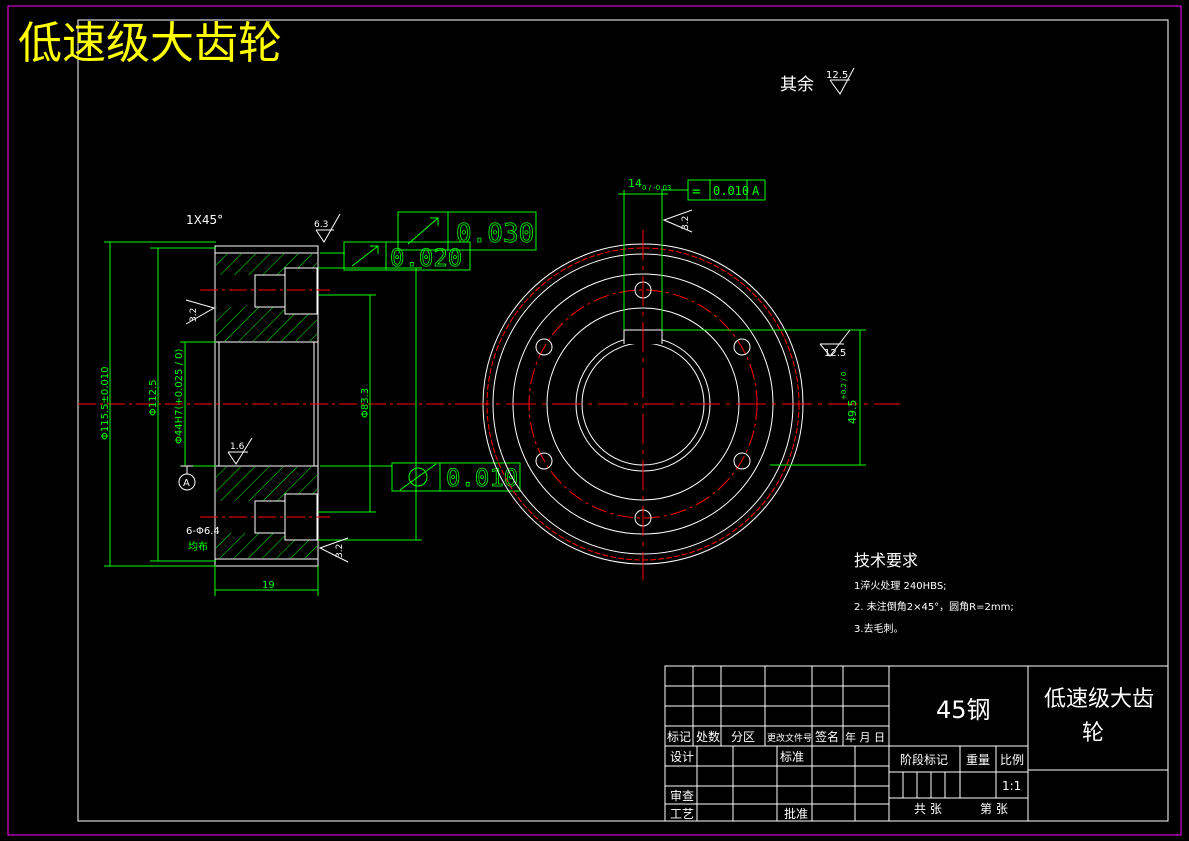 This screenshot has height=841, width=1189. Describe the element at coordinates (426, 258) in the screenshot. I see `runout-2-value: 0.020` at that location.